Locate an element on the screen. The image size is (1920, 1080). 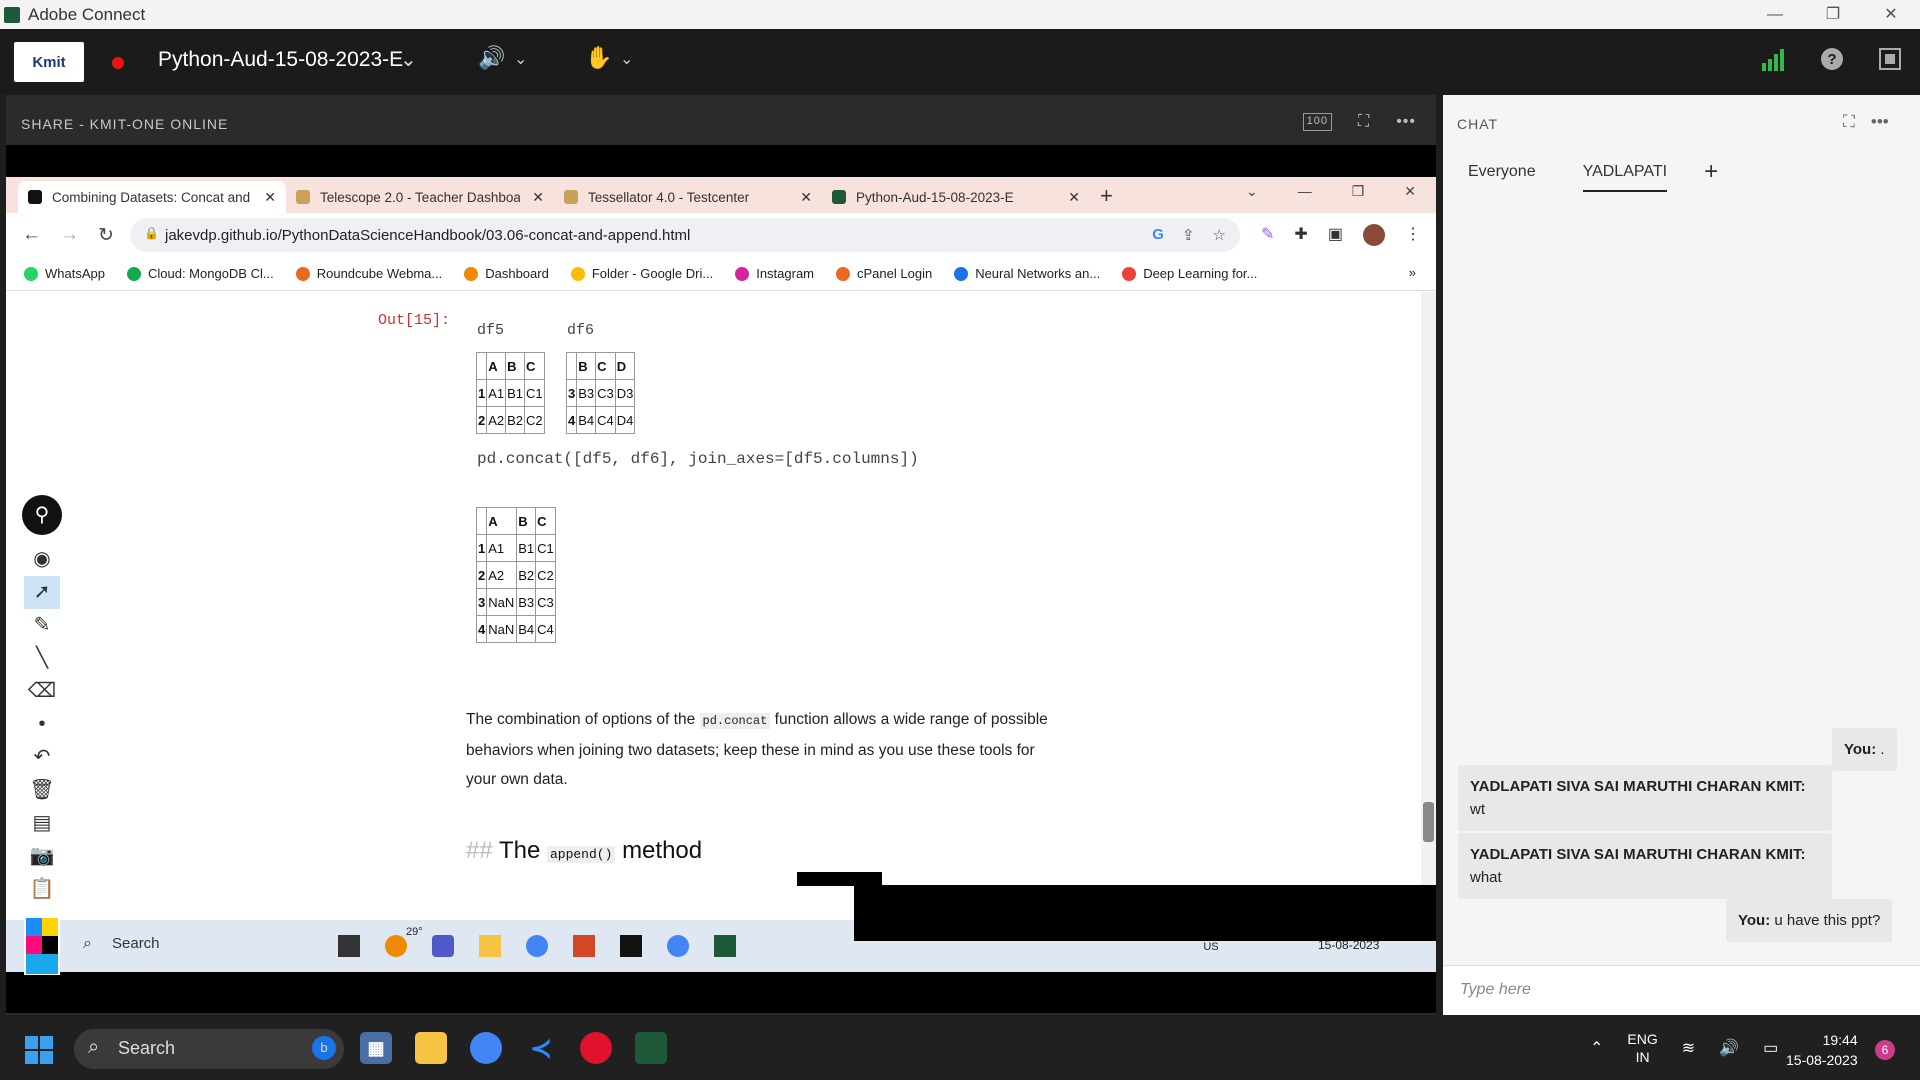
back-icon: ← is located at coordinates (32, 235).